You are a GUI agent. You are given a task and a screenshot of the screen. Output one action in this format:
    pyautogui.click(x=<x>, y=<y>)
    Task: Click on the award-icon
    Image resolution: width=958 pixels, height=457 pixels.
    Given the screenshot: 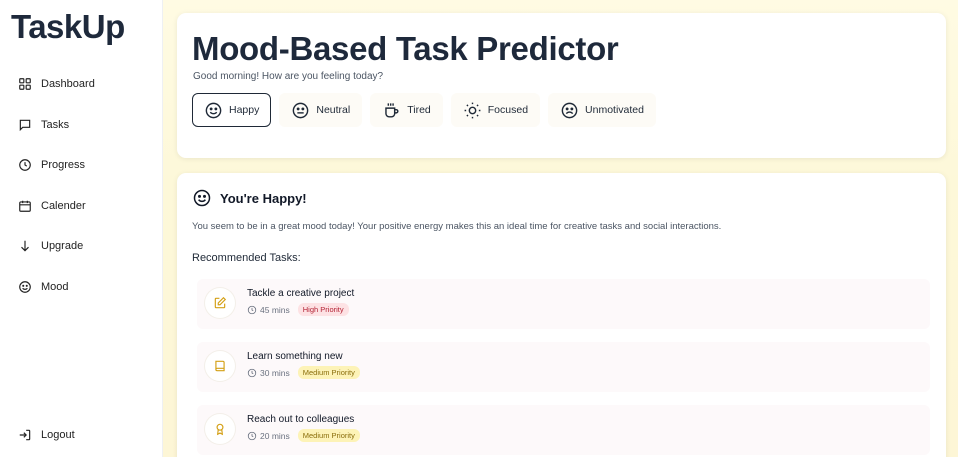 What is the action you would take?
    pyautogui.click(x=220, y=429)
    